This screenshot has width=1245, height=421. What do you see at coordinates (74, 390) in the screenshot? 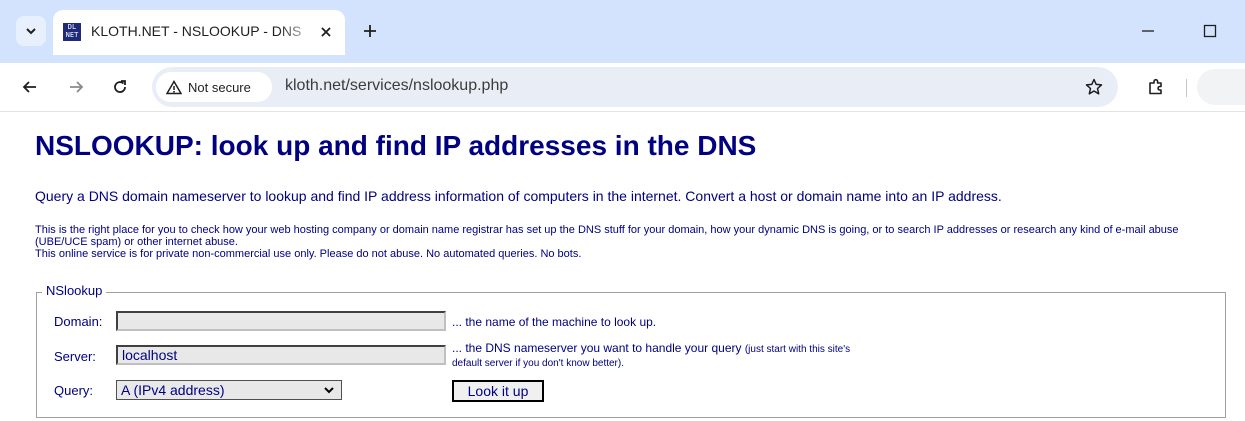
I see `query-label: Query:` at bounding box center [74, 390].